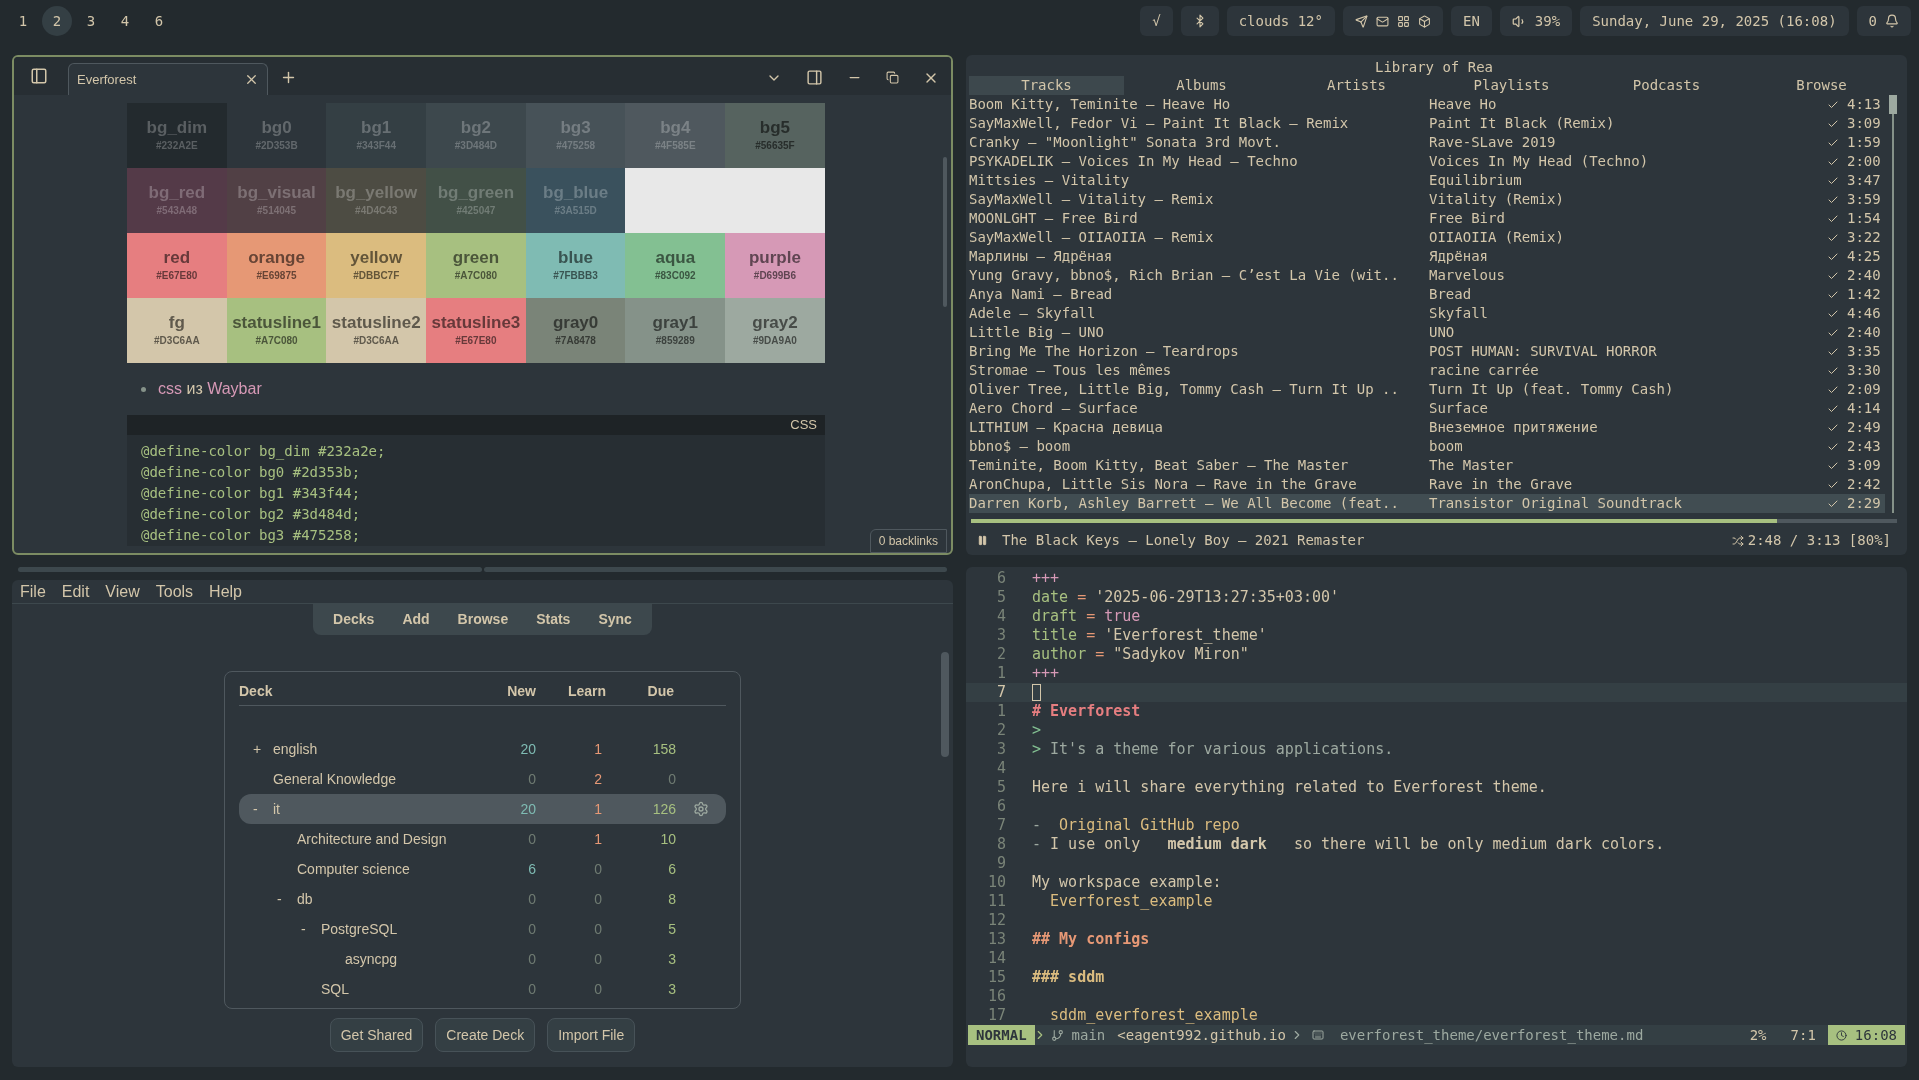 The width and height of the screenshot is (1919, 1080). I want to click on menu-item: Edit, so click(75, 592).